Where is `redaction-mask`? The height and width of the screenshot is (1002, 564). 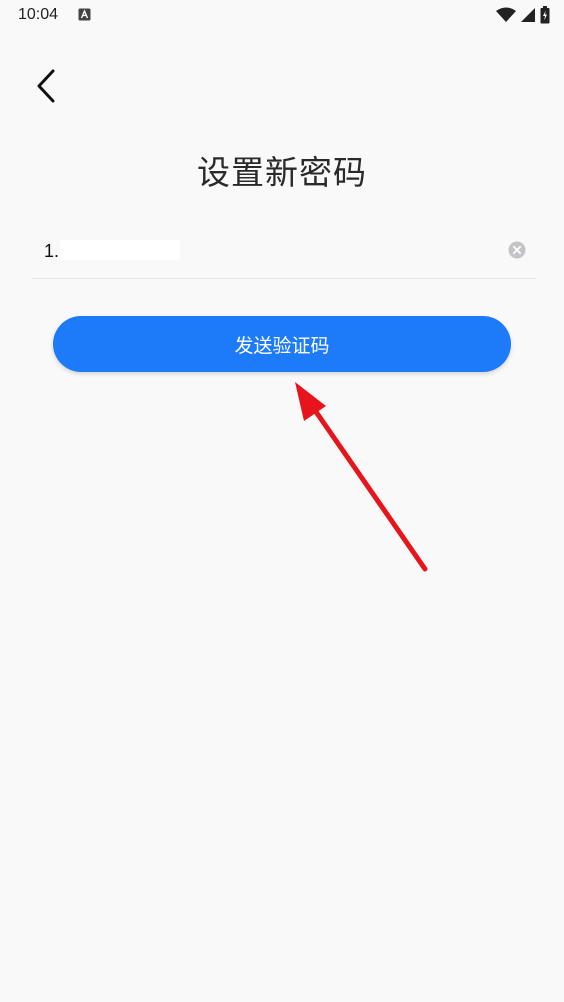 redaction-mask is located at coordinates (120, 250).